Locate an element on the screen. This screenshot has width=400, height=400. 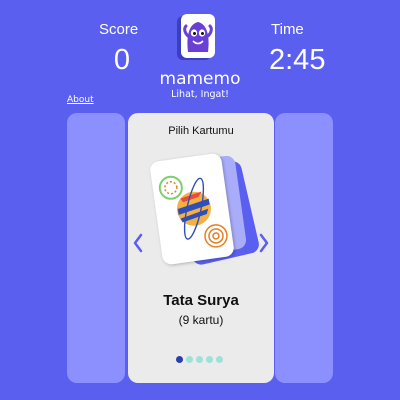
deck-front-card is located at coordinates (192, 209).